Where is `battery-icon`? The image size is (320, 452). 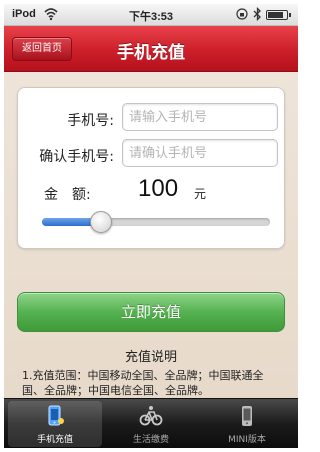 battery-icon is located at coordinates (278, 15).